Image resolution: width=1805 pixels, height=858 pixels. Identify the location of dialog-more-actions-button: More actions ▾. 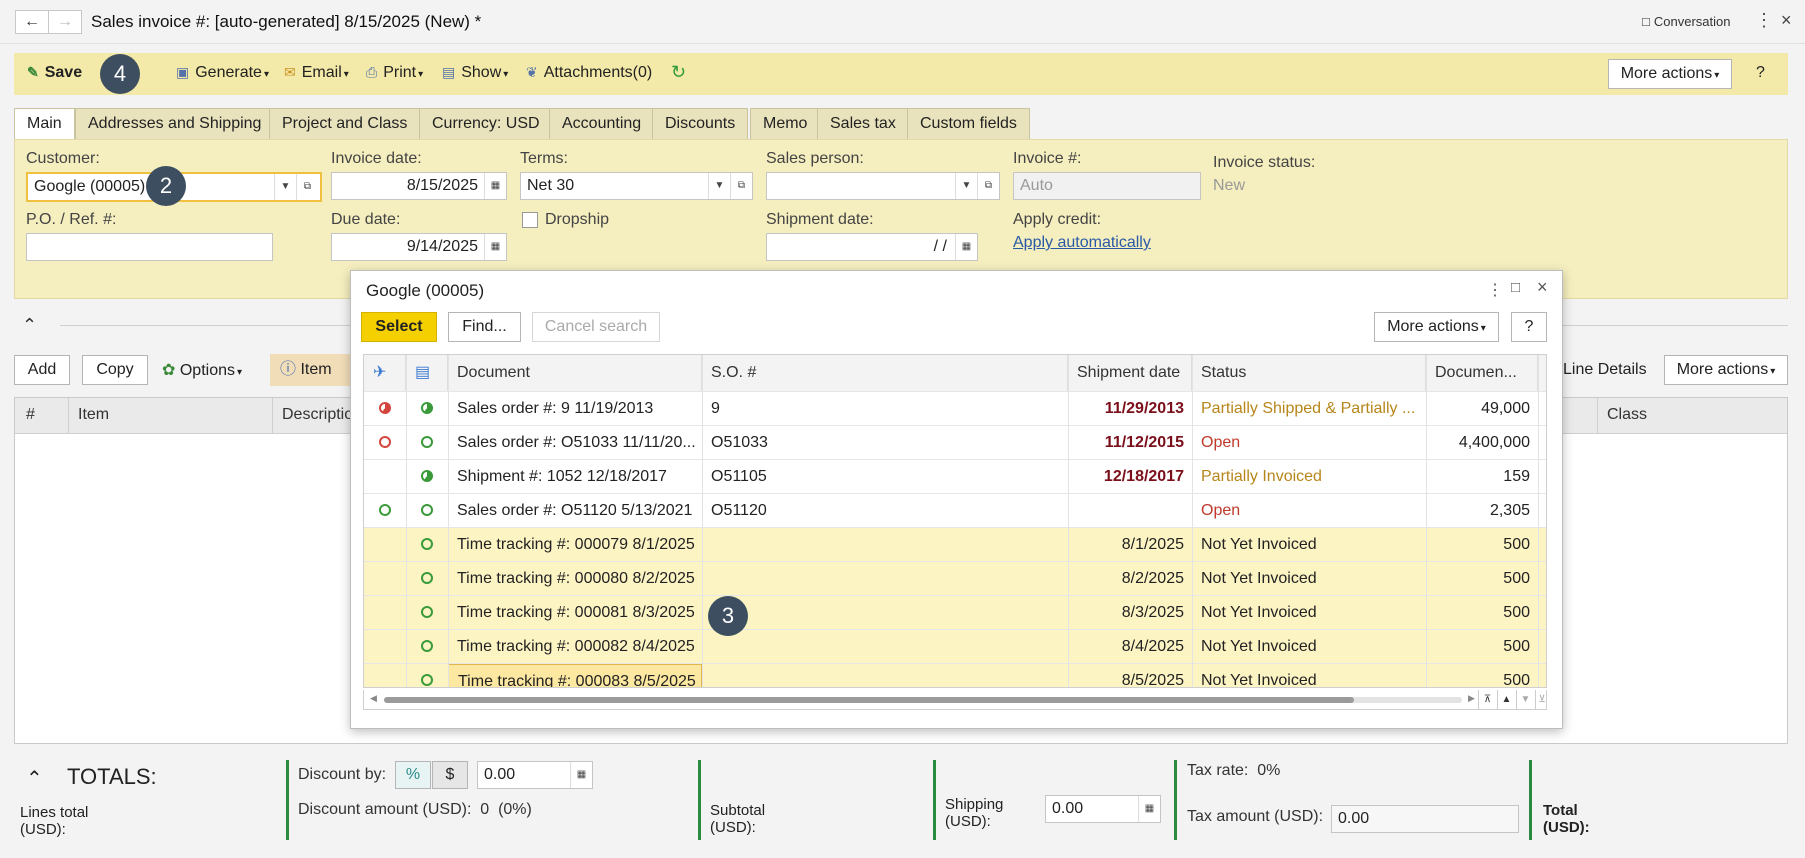
(1436, 327).